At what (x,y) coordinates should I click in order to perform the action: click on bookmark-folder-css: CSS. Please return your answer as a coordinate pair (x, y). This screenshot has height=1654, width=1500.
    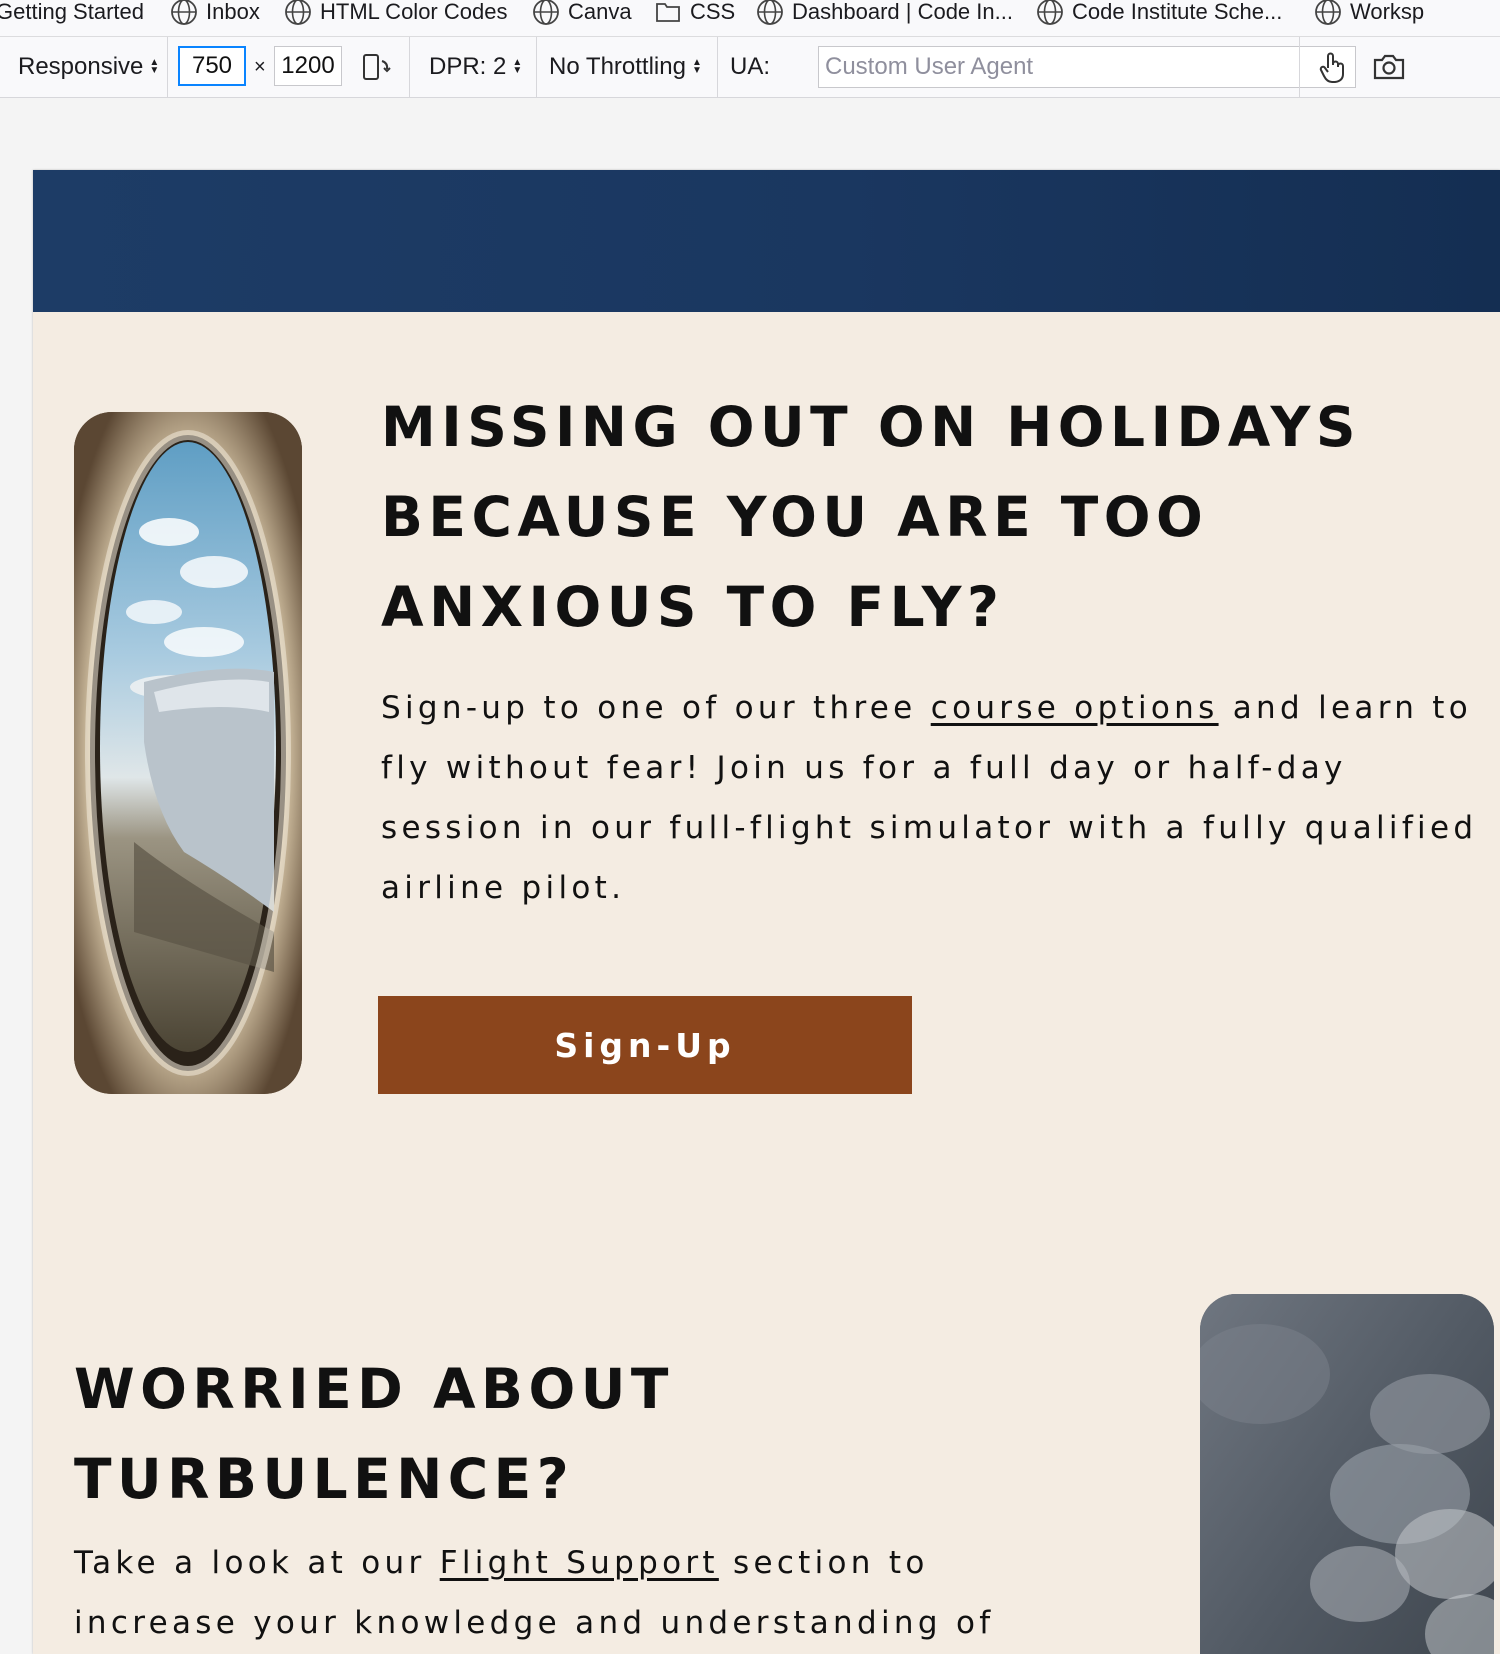
    Looking at the image, I should click on (694, 12).